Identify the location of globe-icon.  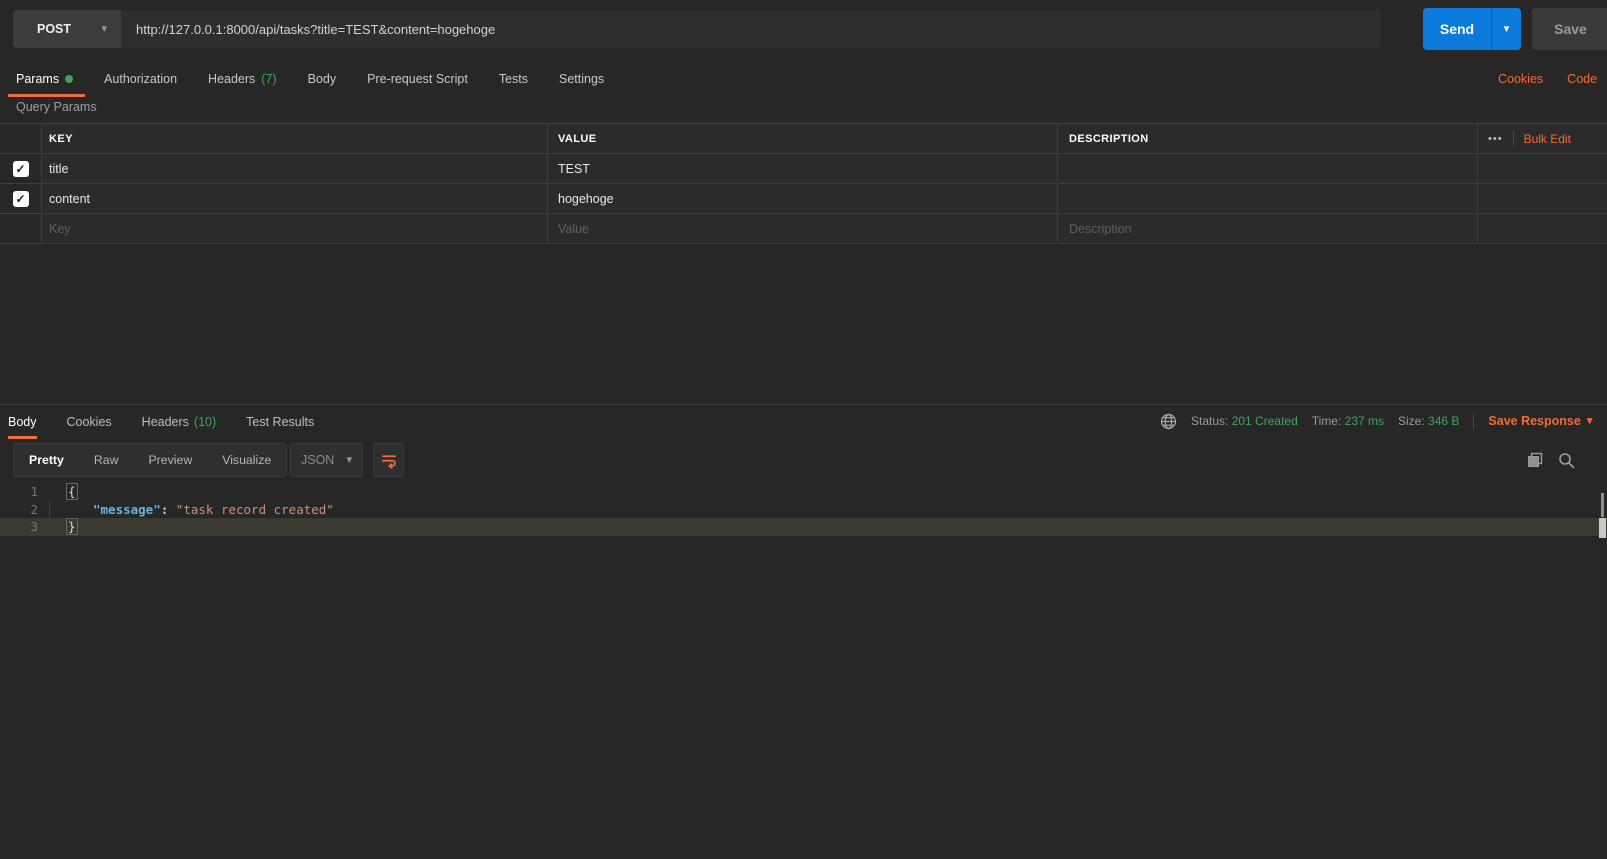
(1168, 421).